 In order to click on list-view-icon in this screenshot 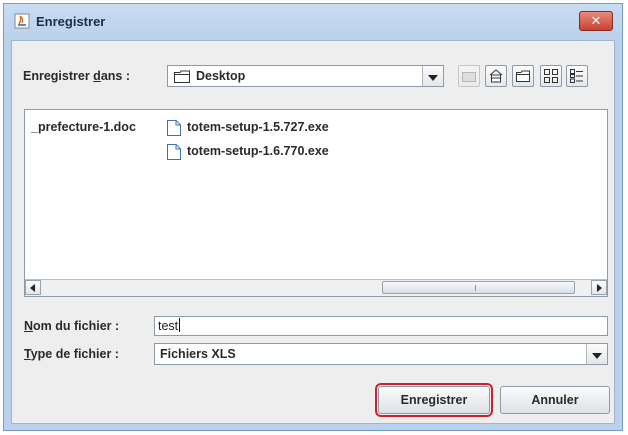, I will do `click(551, 76)`.